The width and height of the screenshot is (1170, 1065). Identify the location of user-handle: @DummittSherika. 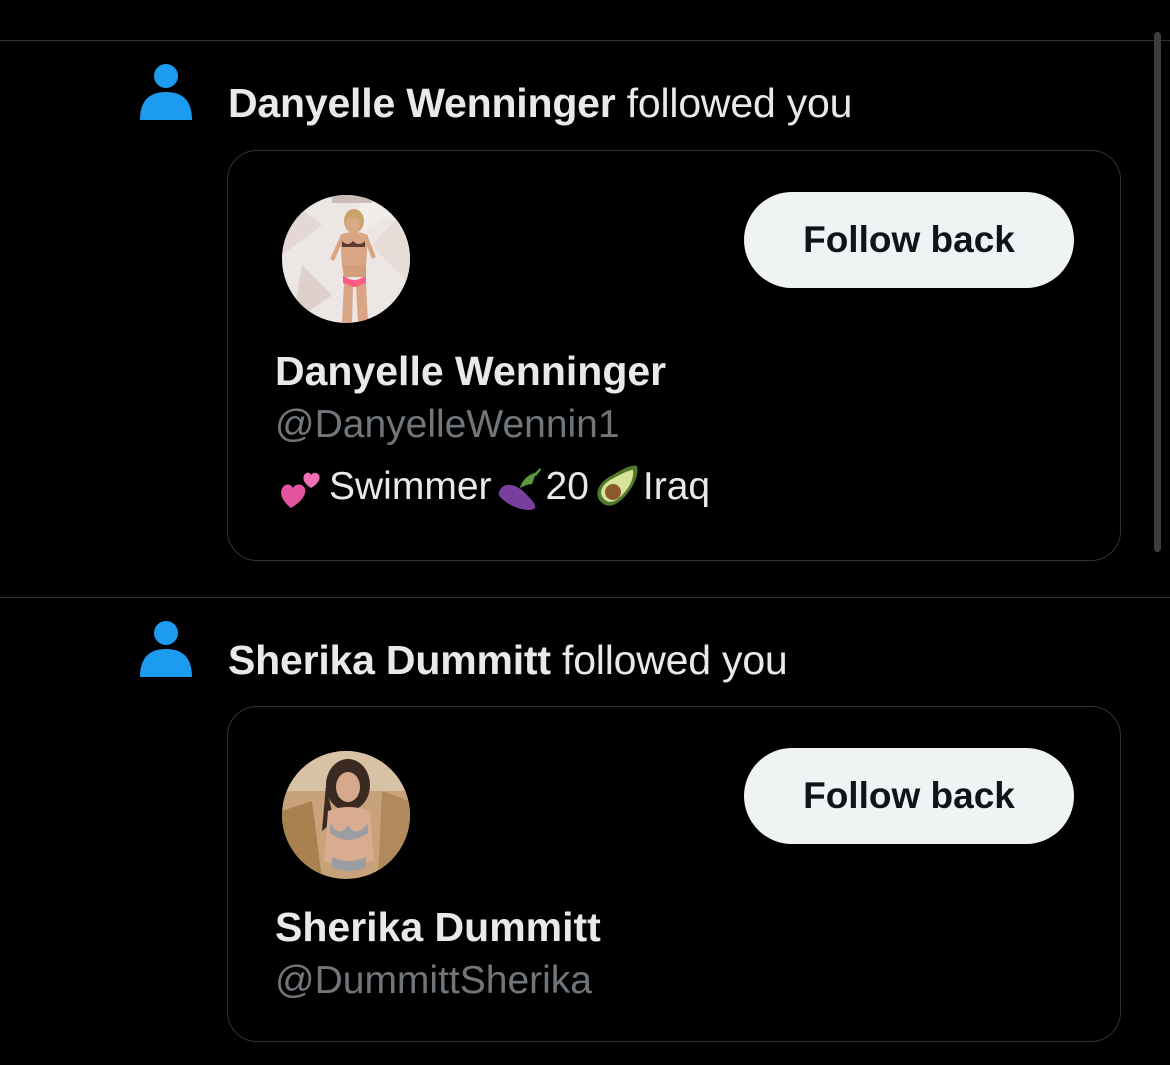
(433, 981).